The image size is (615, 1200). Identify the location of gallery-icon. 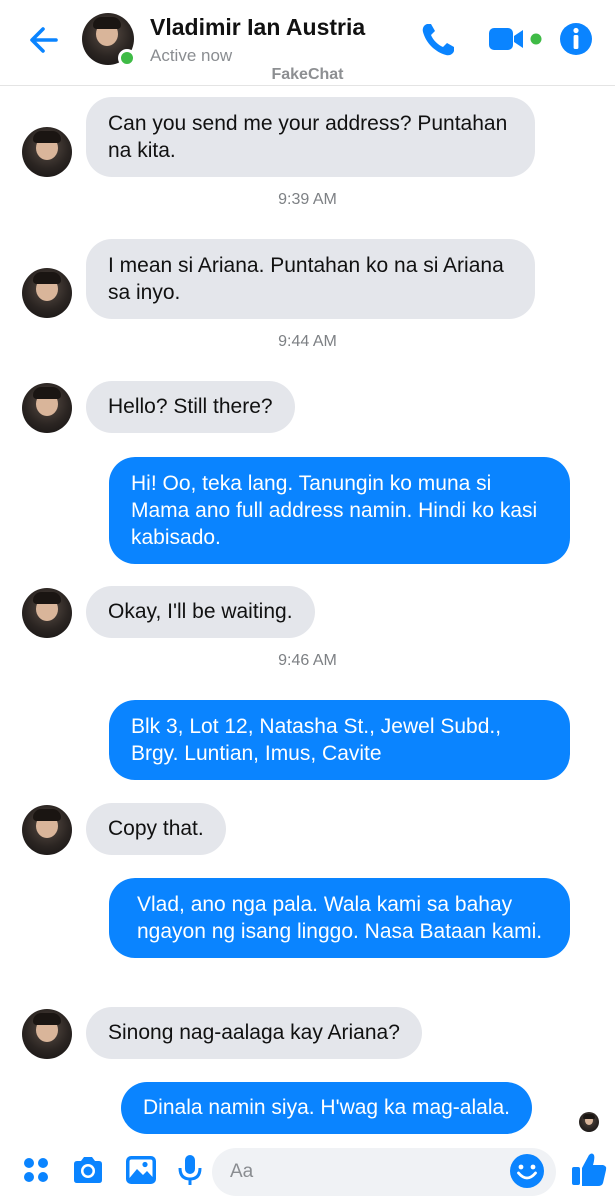
(141, 1170).